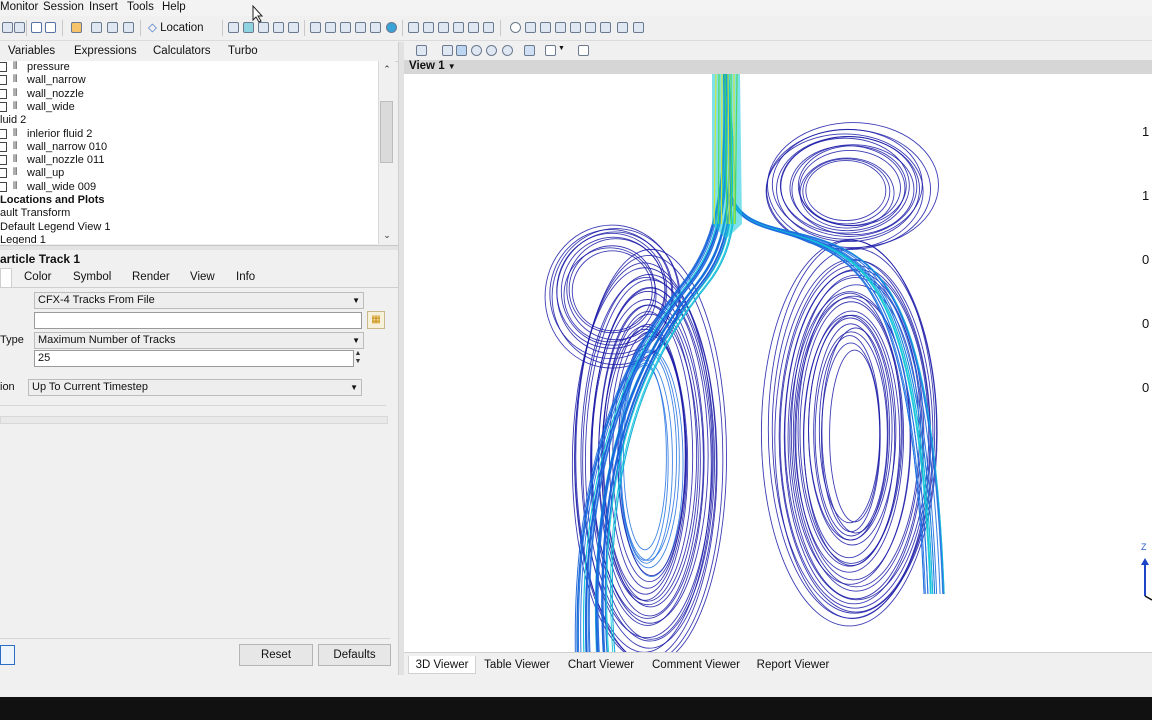 This screenshot has width=1152, height=720. I want to click on apply-button, so click(7, 655).